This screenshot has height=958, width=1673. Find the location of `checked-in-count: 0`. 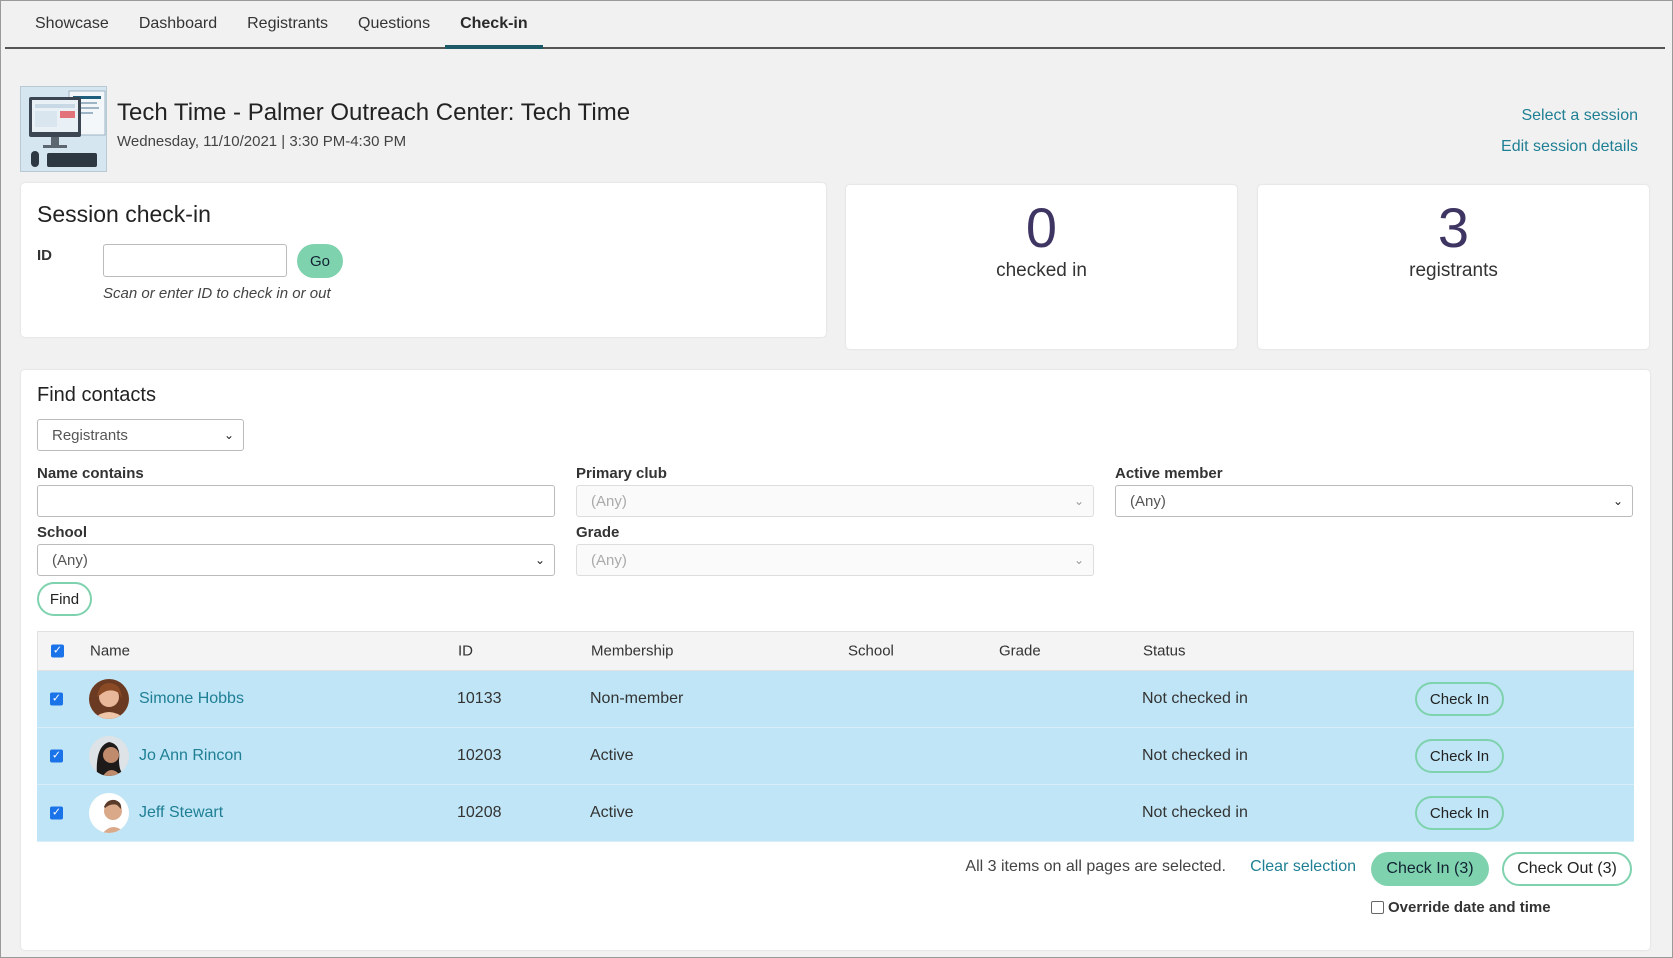

checked-in-count: 0 is located at coordinates (1041, 227).